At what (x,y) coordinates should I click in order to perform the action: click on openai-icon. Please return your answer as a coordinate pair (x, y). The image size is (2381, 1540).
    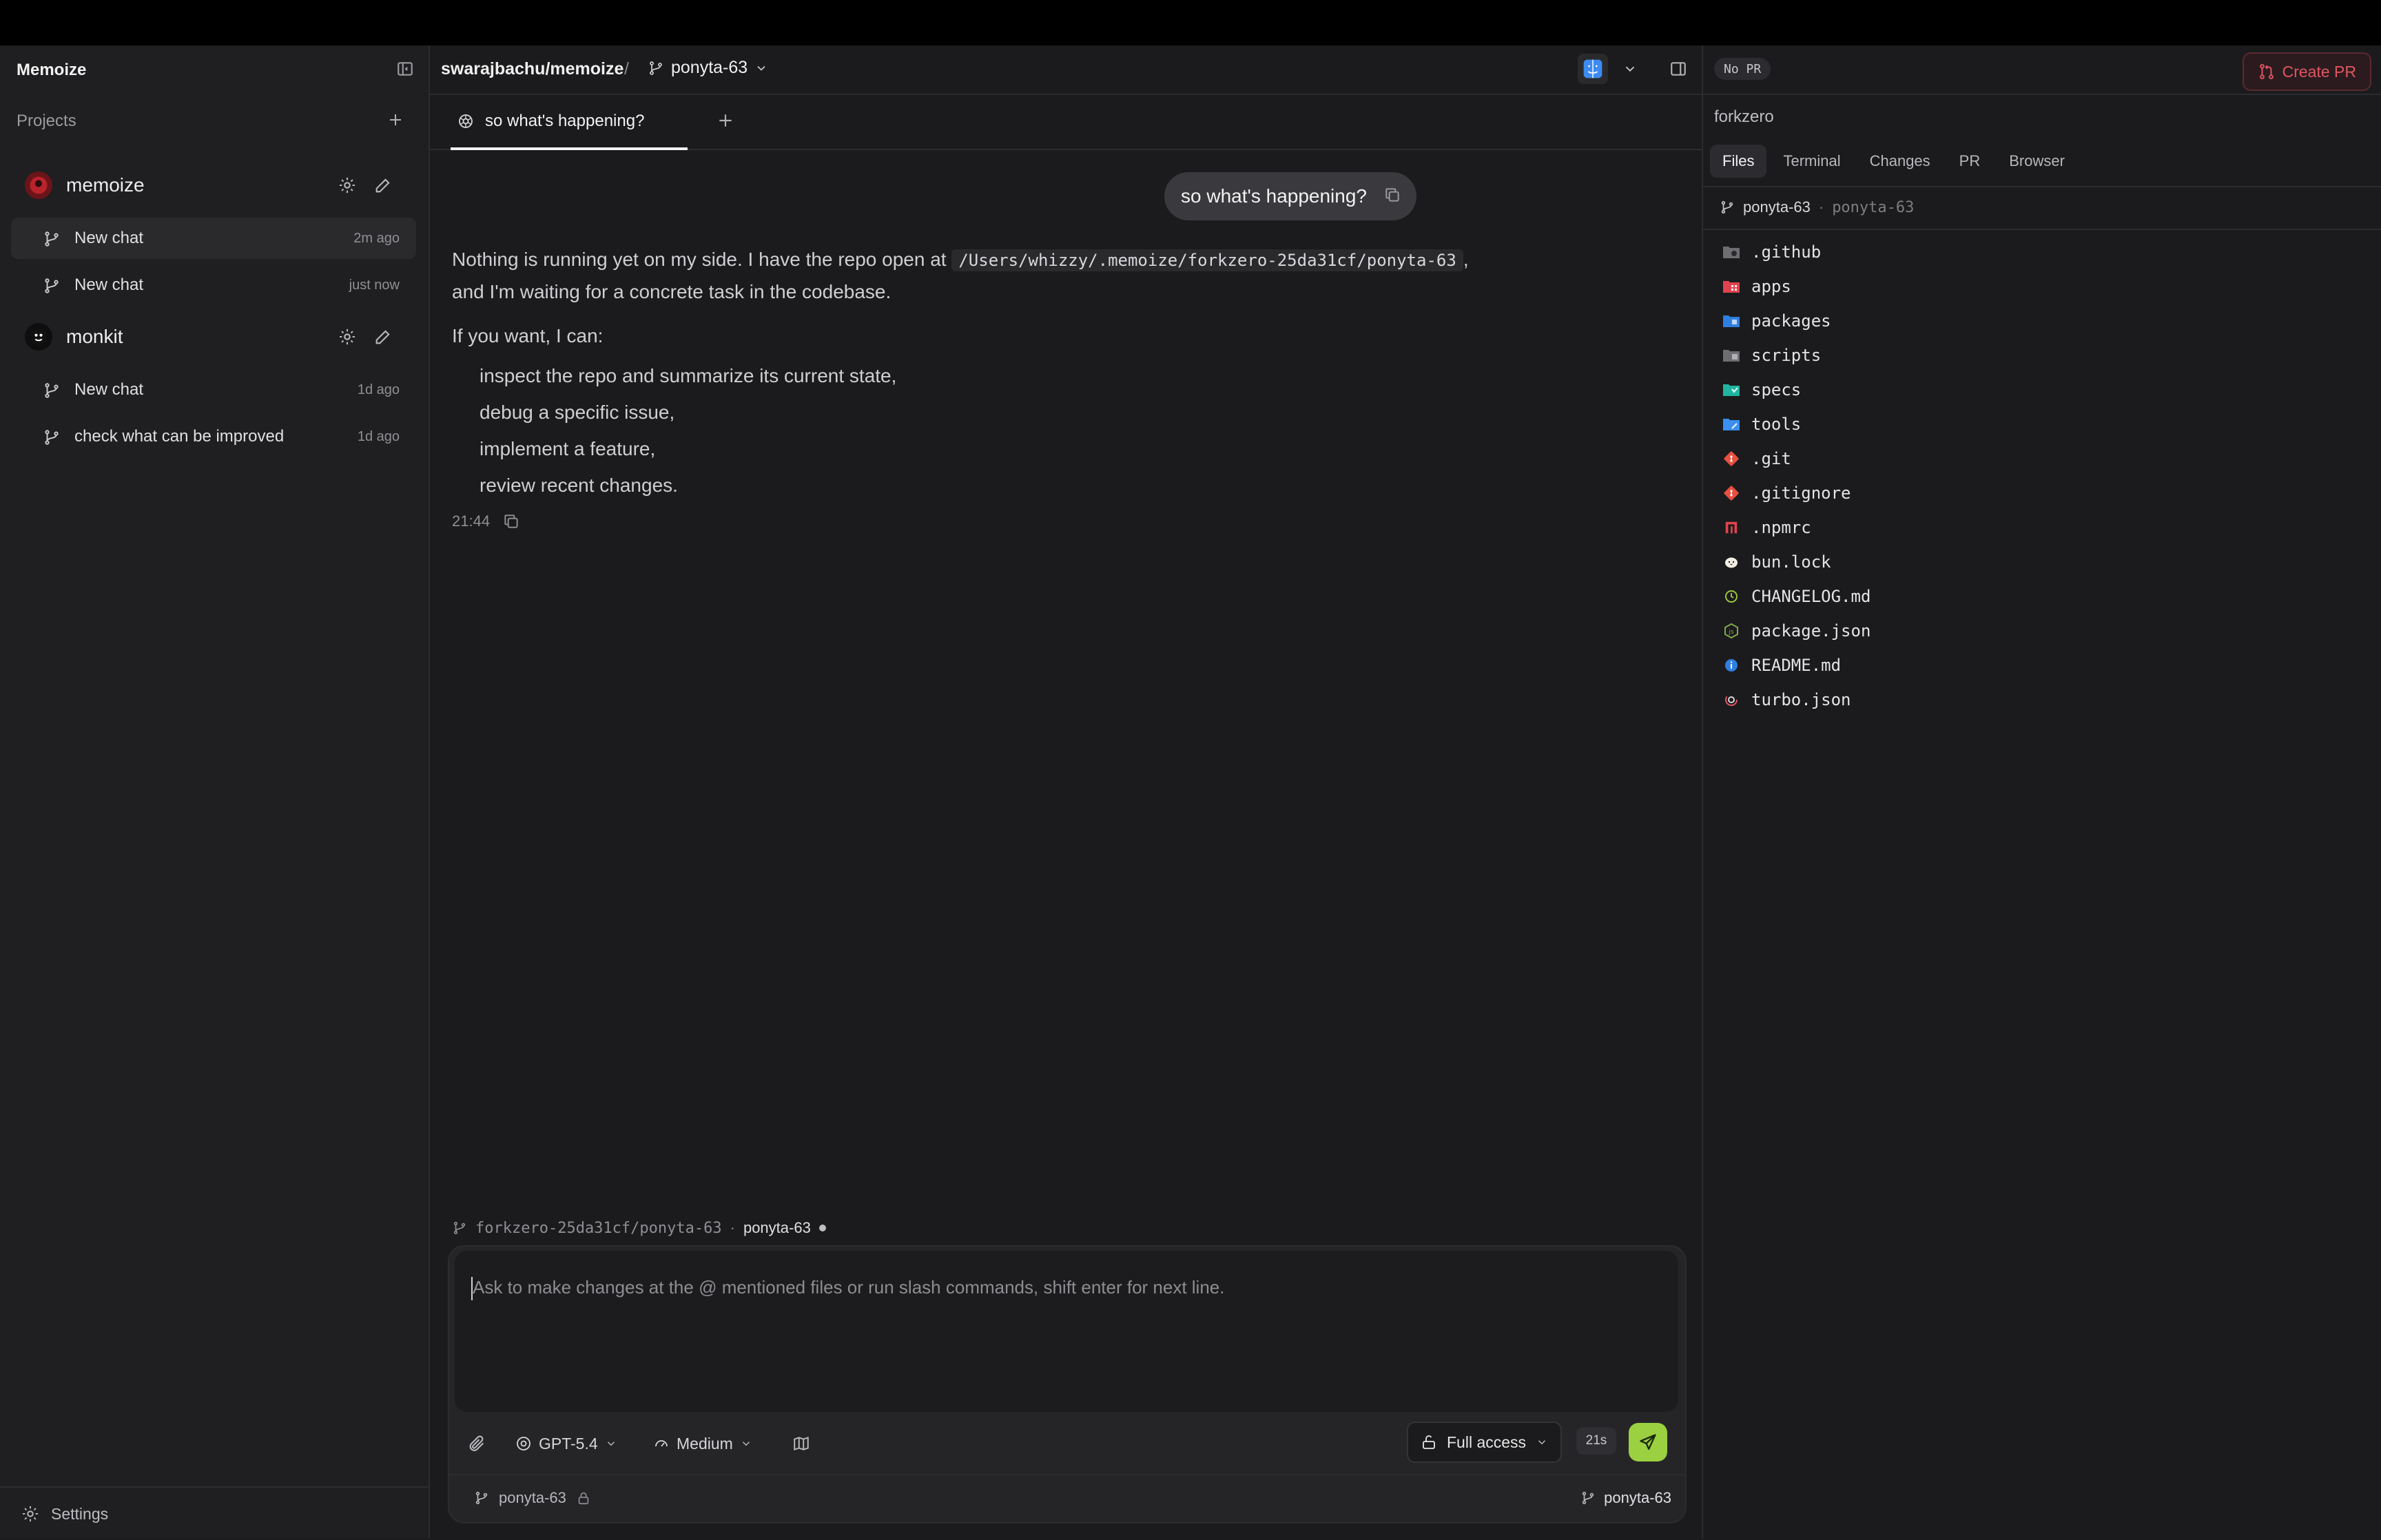
    Looking at the image, I should click on (466, 121).